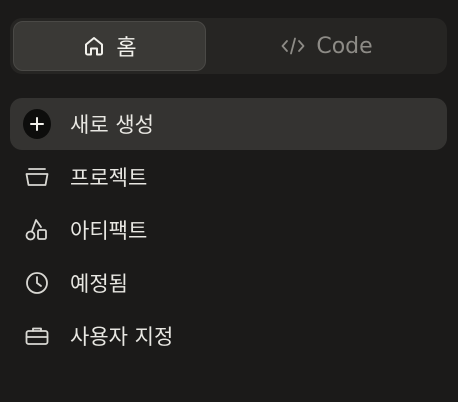 This screenshot has height=402, width=458. What do you see at coordinates (112, 125) in the screenshot?
I see `menu-item-label: 새로 생성` at bounding box center [112, 125].